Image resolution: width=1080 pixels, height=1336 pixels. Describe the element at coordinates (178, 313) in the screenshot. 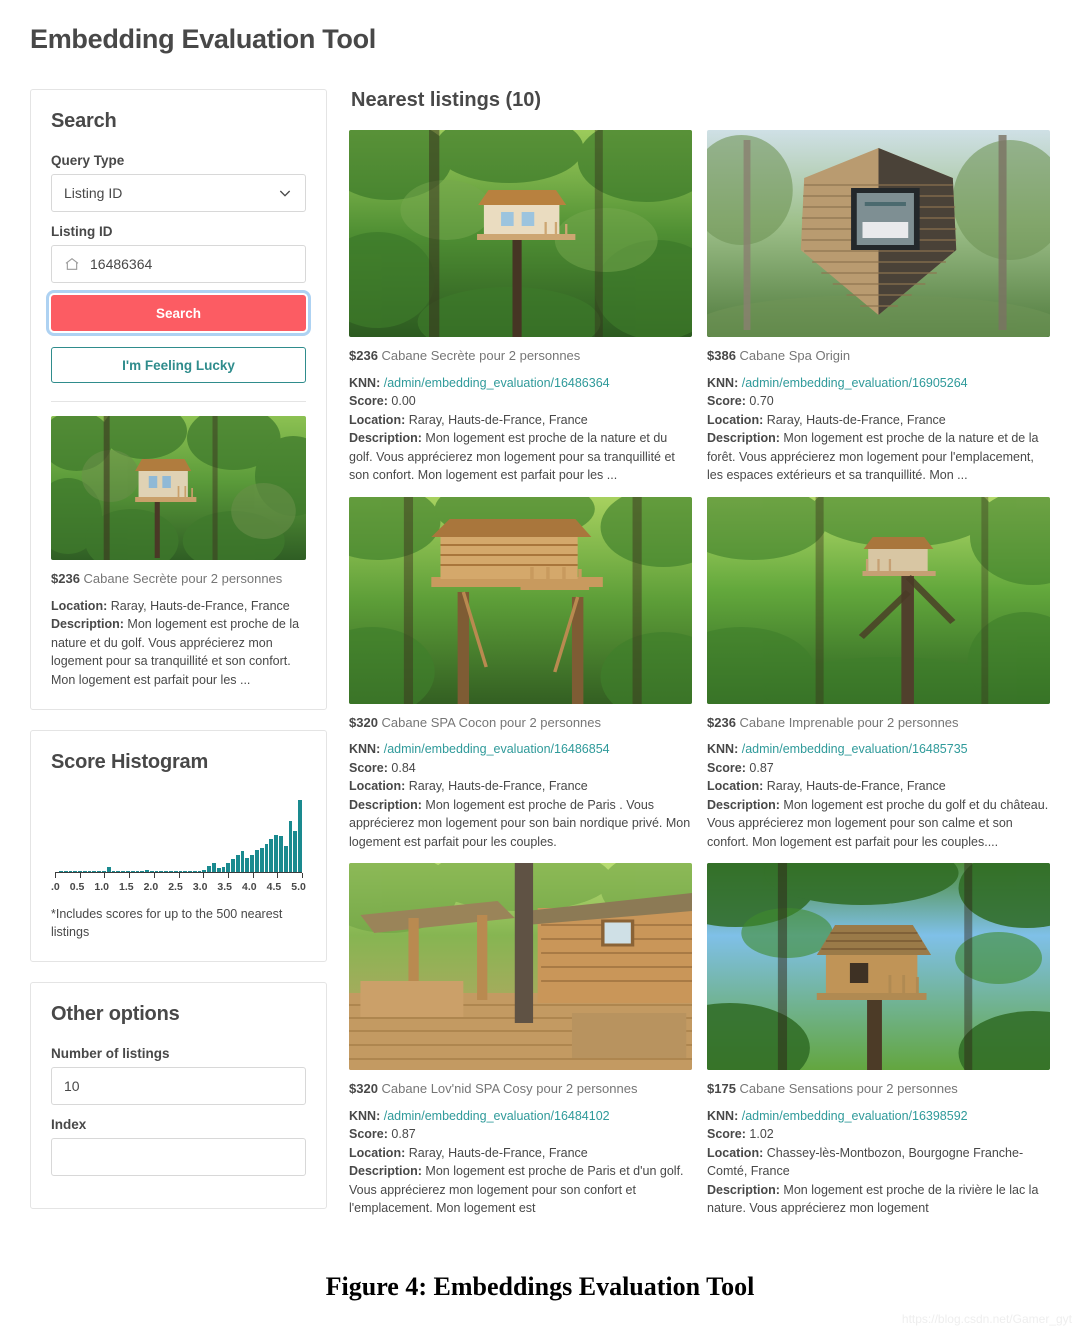

I see `search-button: Search` at that location.